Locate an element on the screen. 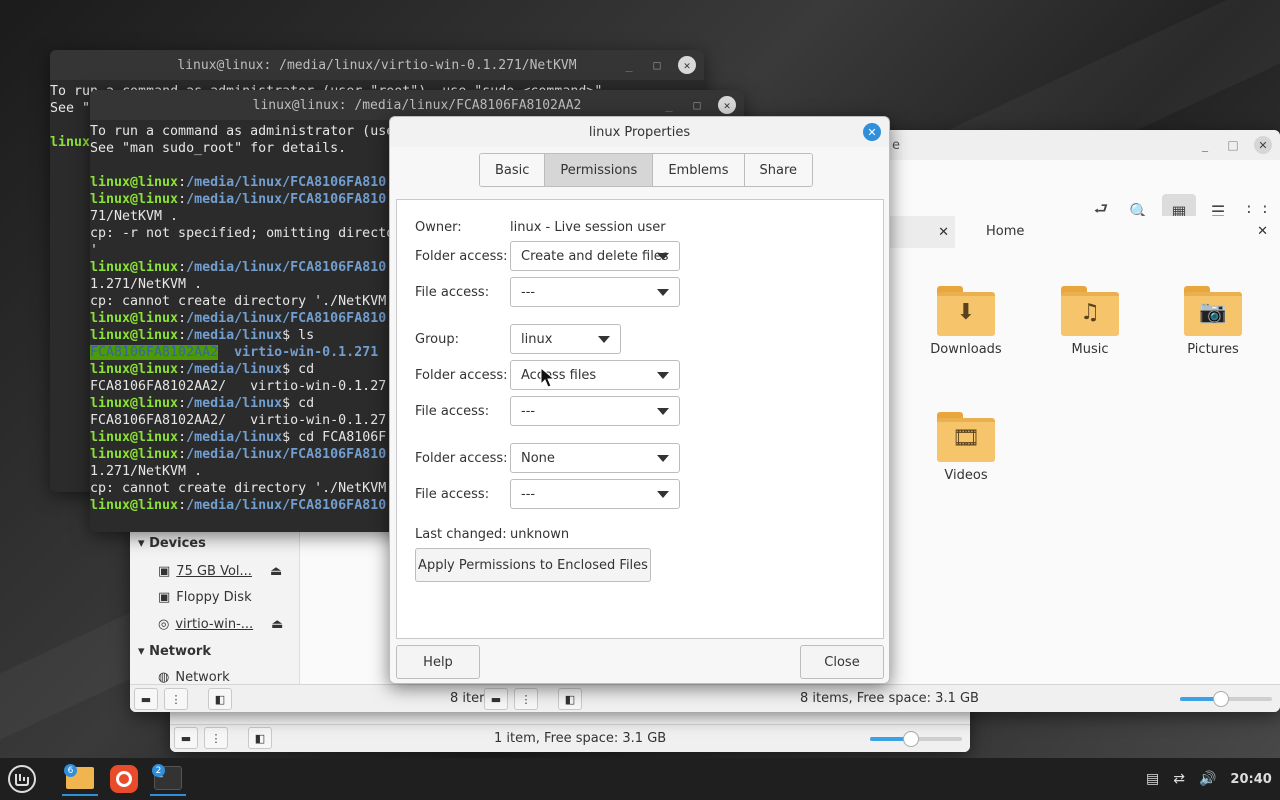 The height and width of the screenshot is (800, 1280). folder-downloads: ⬇ Downloads is located at coordinates (966, 321).